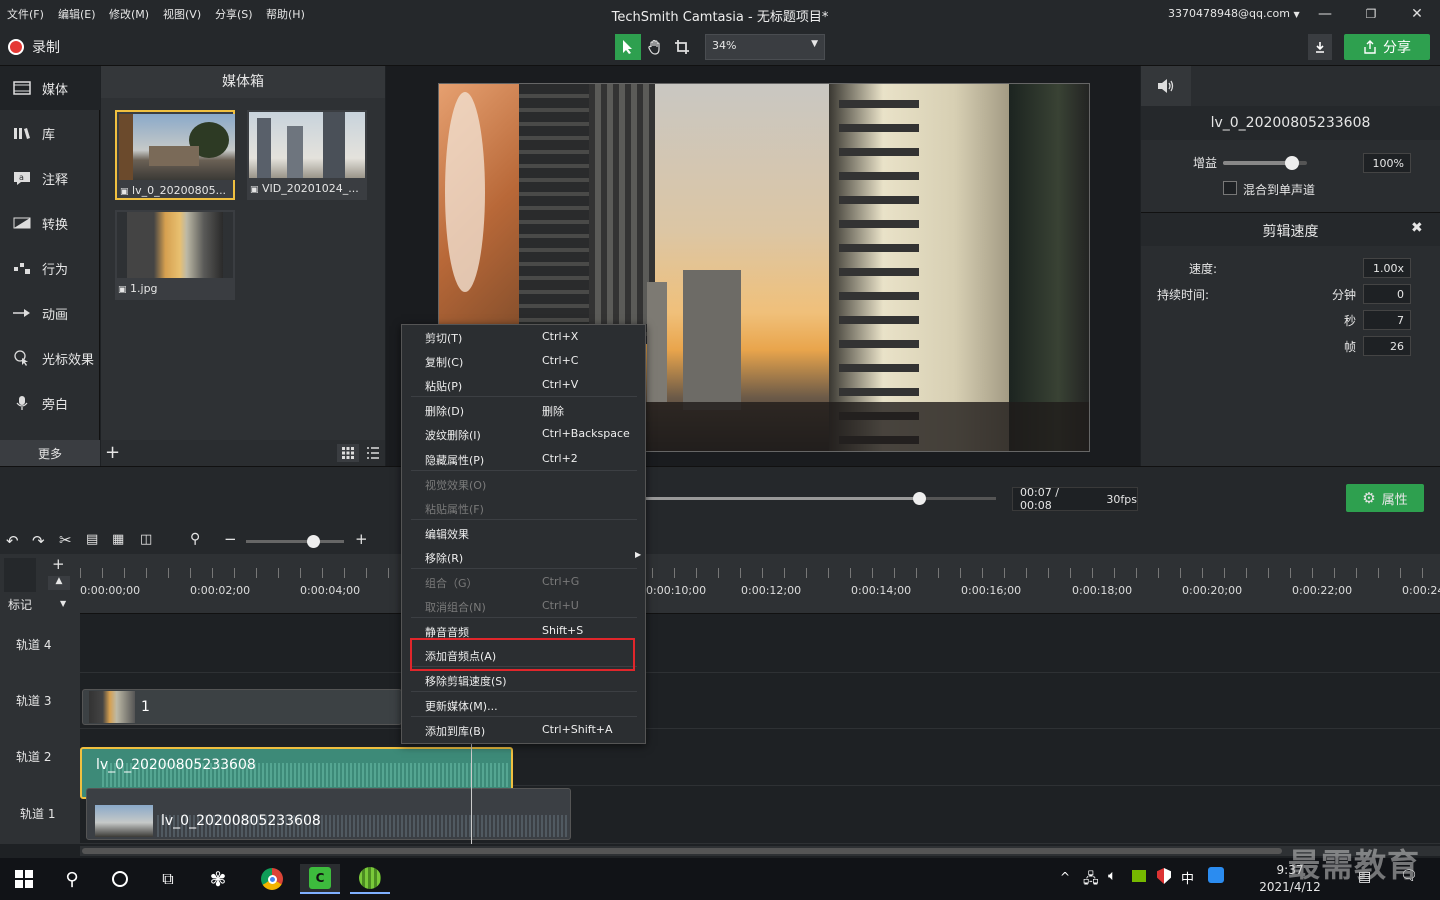 Image resolution: width=1440 pixels, height=900 pixels. Describe the element at coordinates (38, 541) in the screenshot. I see `redo-icon: ↷` at that location.